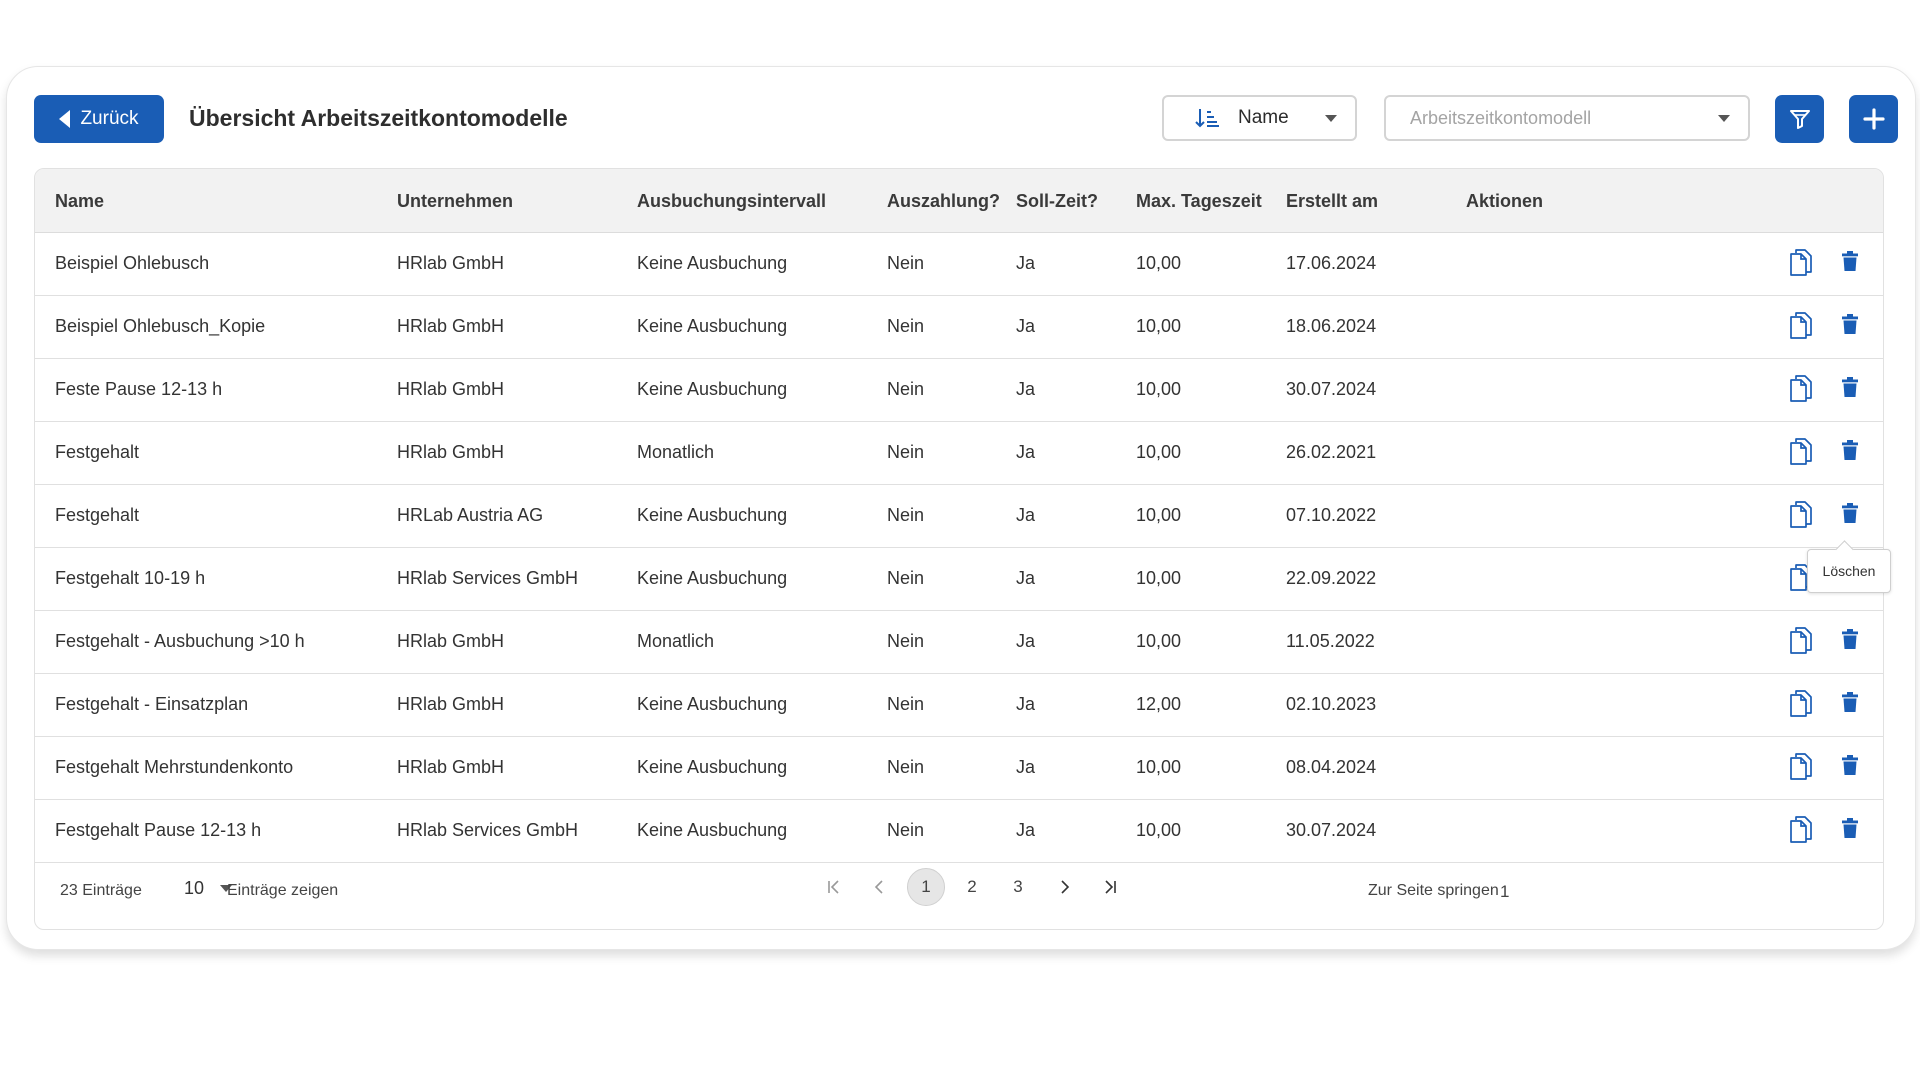 Image resolution: width=1920 pixels, height=1076 pixels. What do you see at coordinates (1018, 887) in the screenshot?
I see `page-button-3: 3` at bounding box center [1018, 887].